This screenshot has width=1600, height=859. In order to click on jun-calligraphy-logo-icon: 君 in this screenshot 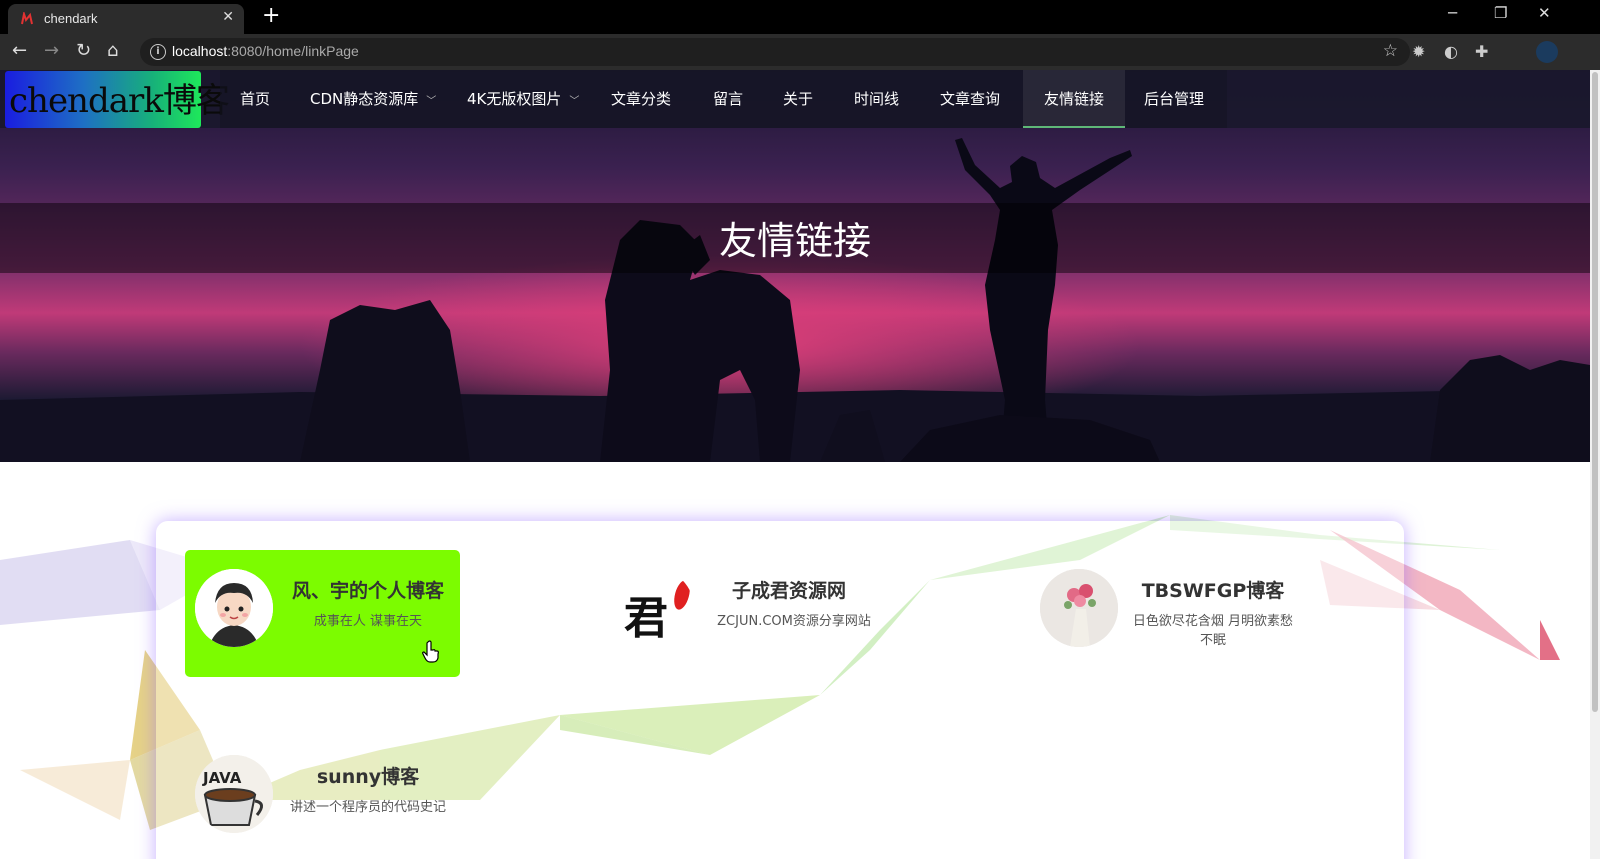, I will do `click(657, 612)`.